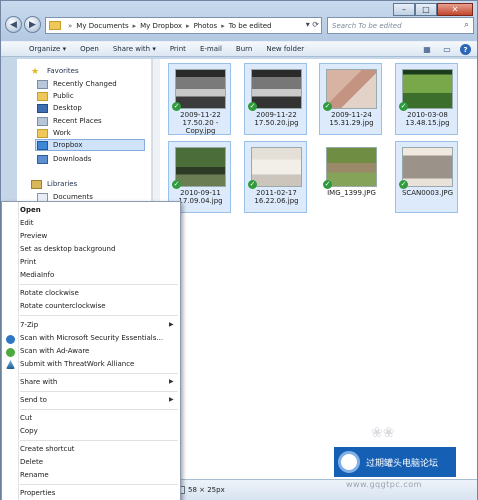 Image resolution: width=478 pixels, height=500 pixels. Describe the element at coordinates (426, 177) in the screenshot. I see `file-item: ✓ SCAN0003.JPG` at that location.